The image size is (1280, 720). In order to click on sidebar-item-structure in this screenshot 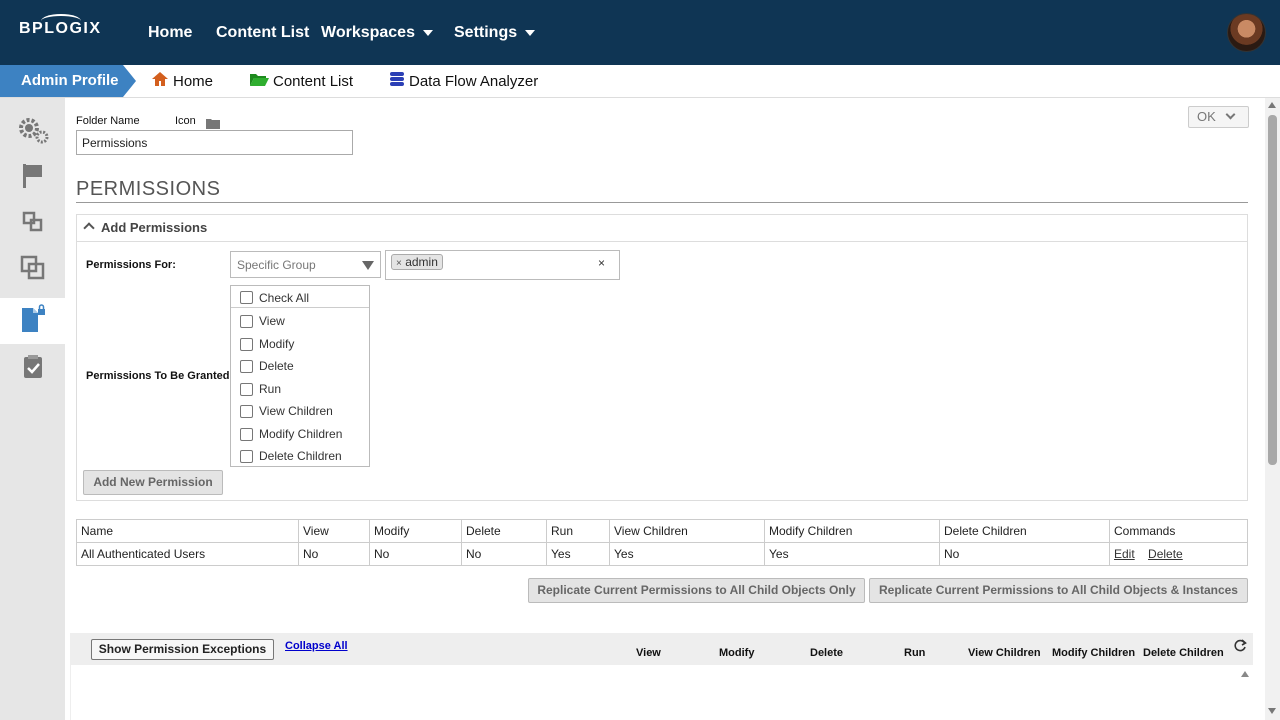, I will do `click(32, 224)`.